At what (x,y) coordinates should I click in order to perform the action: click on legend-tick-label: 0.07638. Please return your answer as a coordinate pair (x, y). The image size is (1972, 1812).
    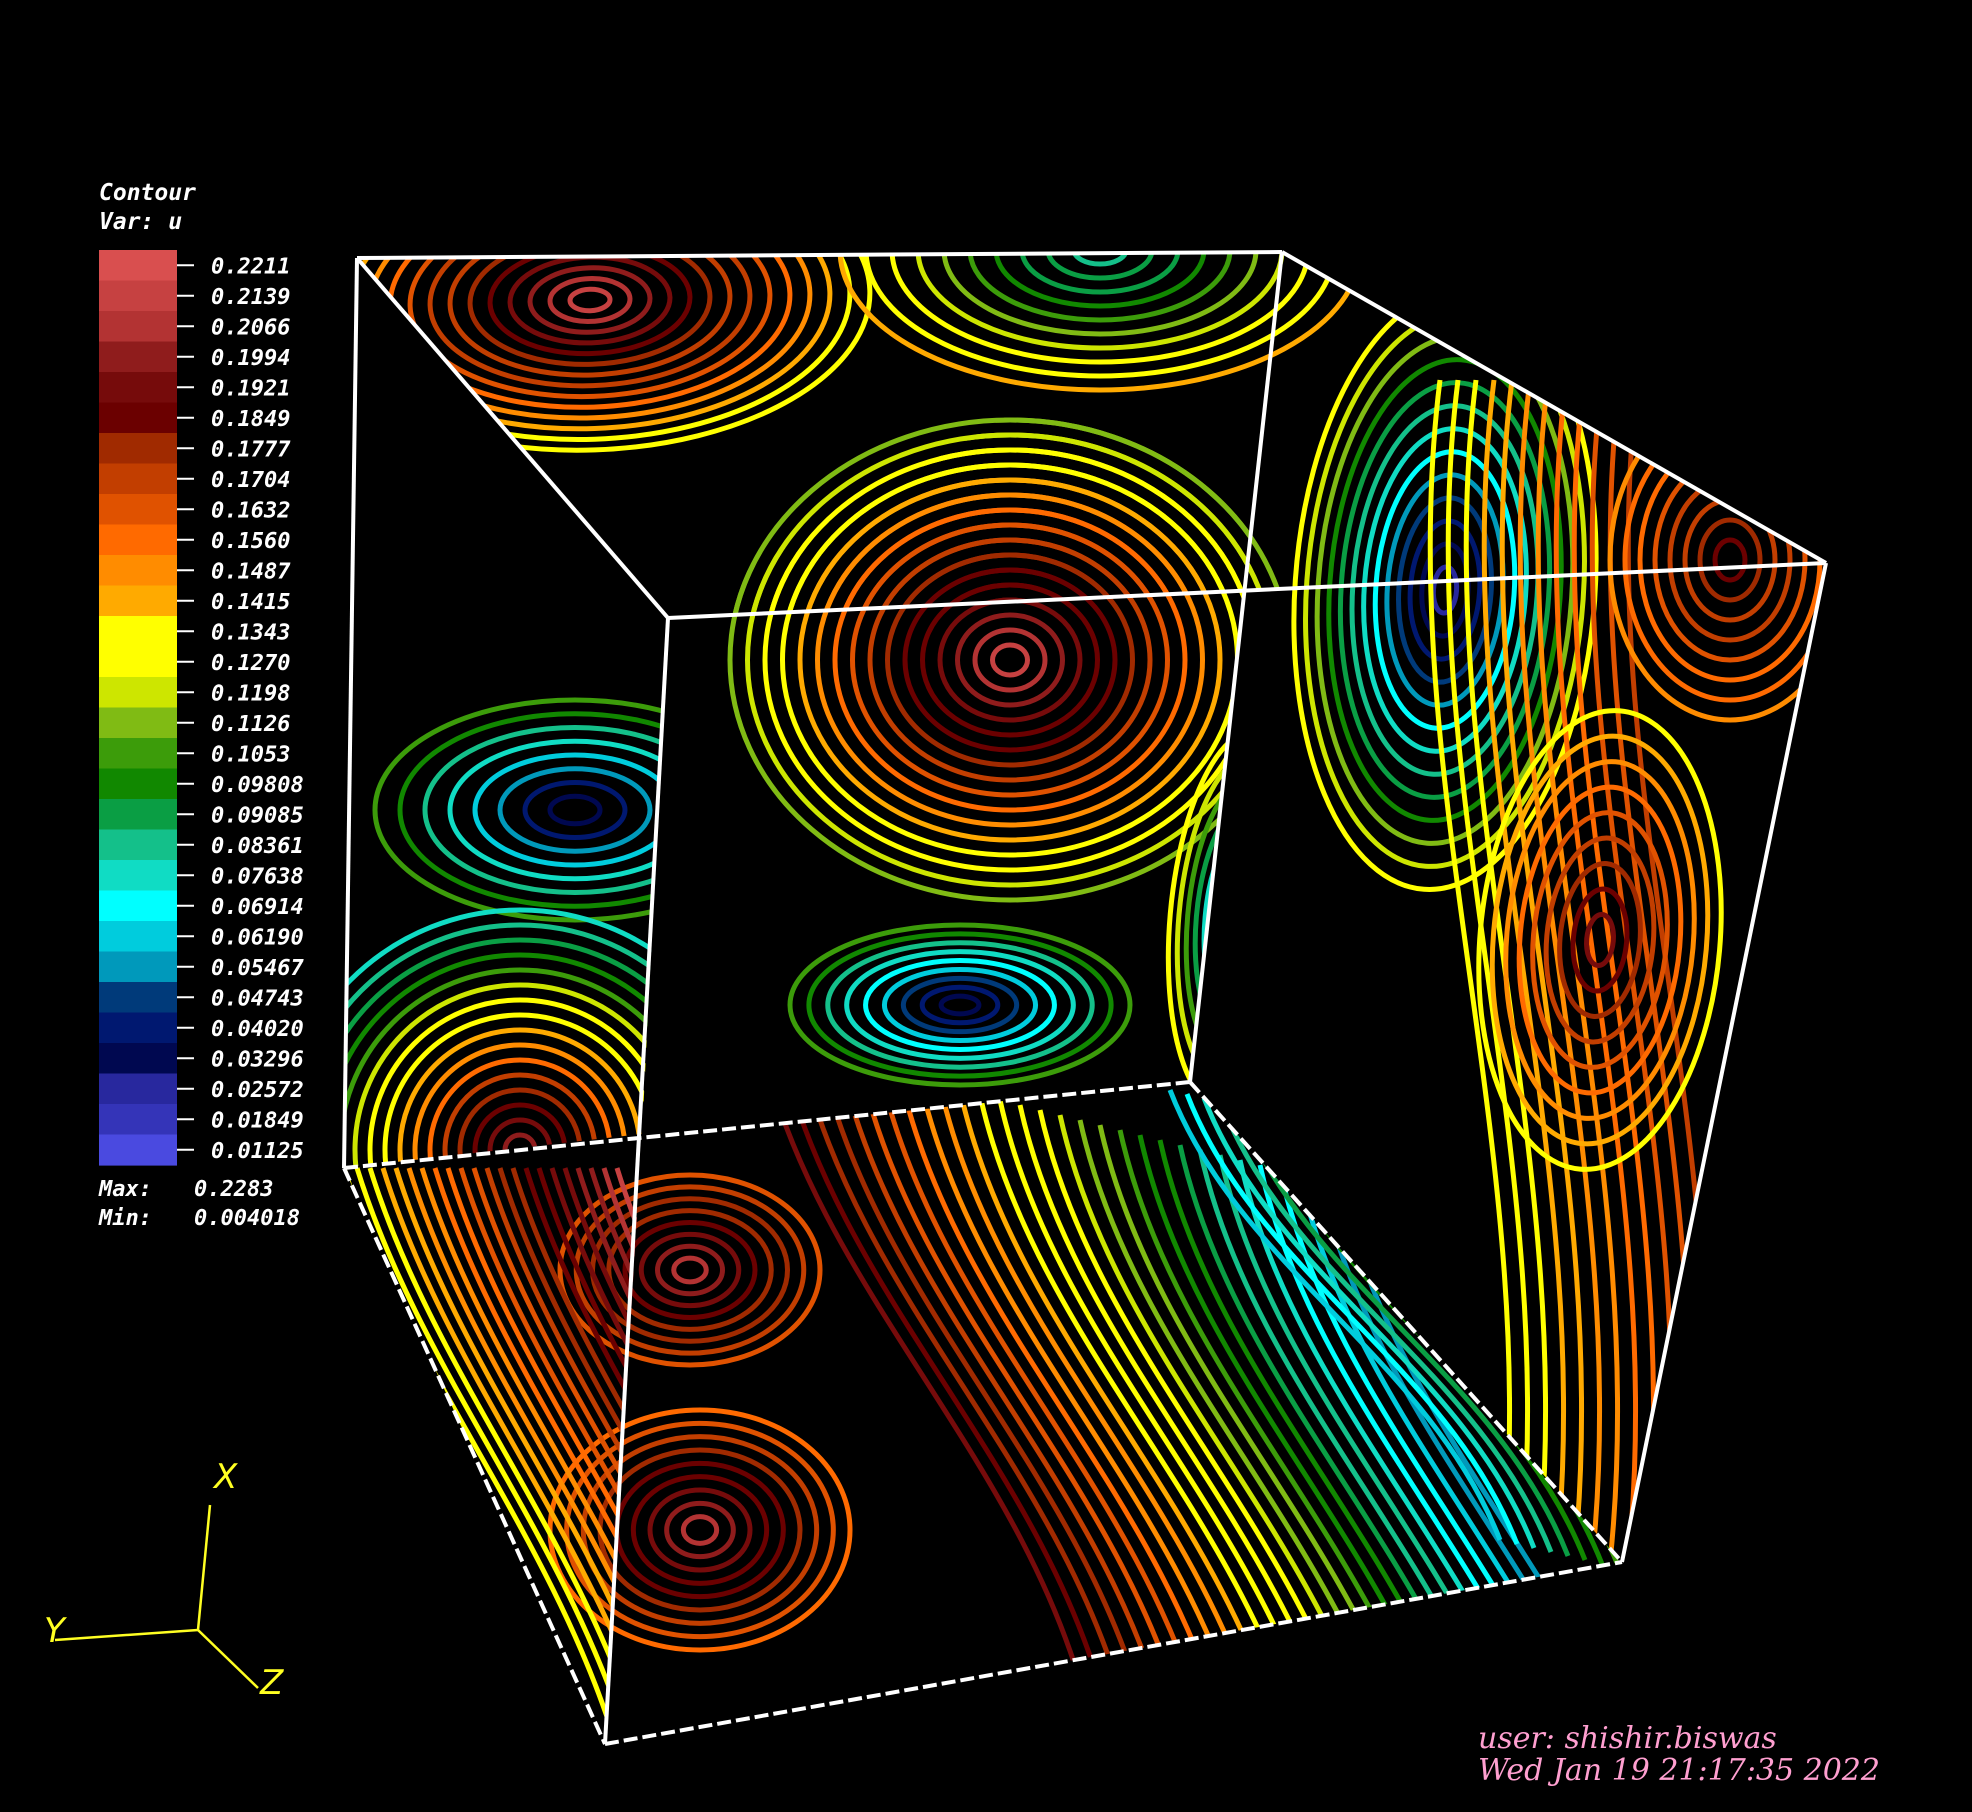
    Looking at the image, I should click on (257, 876).